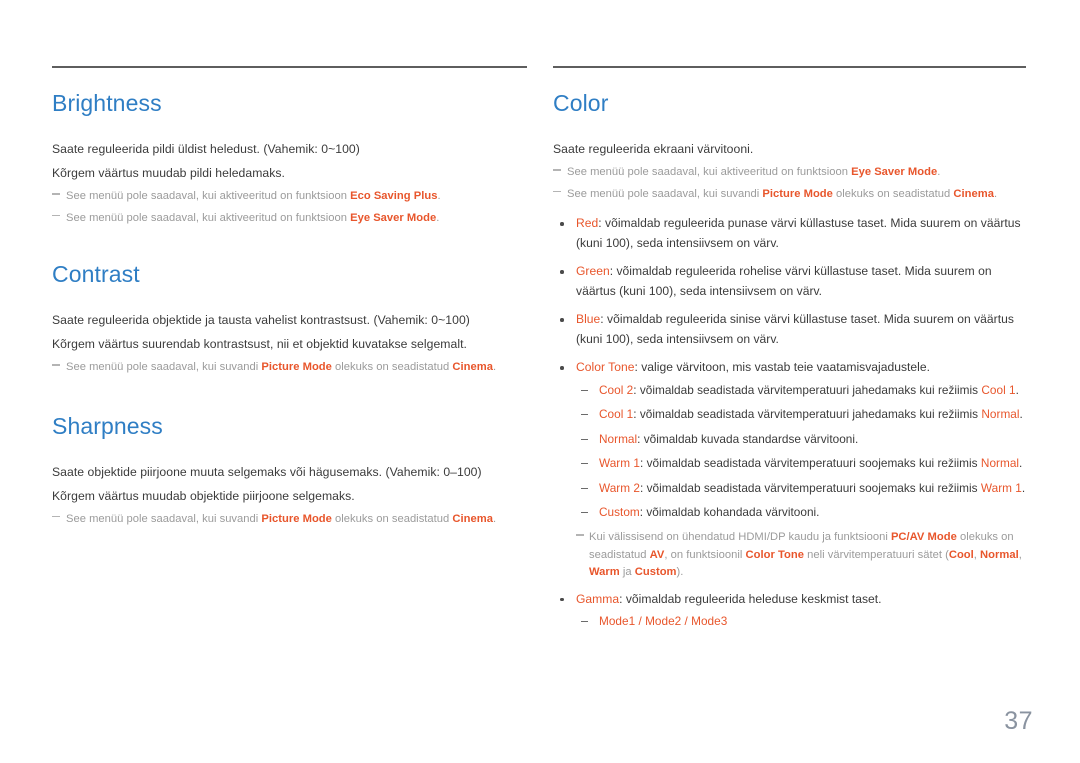 Image resolution: width=1080 pixels, height=763 pixels. What do you see at coordinates (605, 367) in the screenshot?
I see `option-keyword-color-tone: Color Tone` at bounding box center [605, 367].